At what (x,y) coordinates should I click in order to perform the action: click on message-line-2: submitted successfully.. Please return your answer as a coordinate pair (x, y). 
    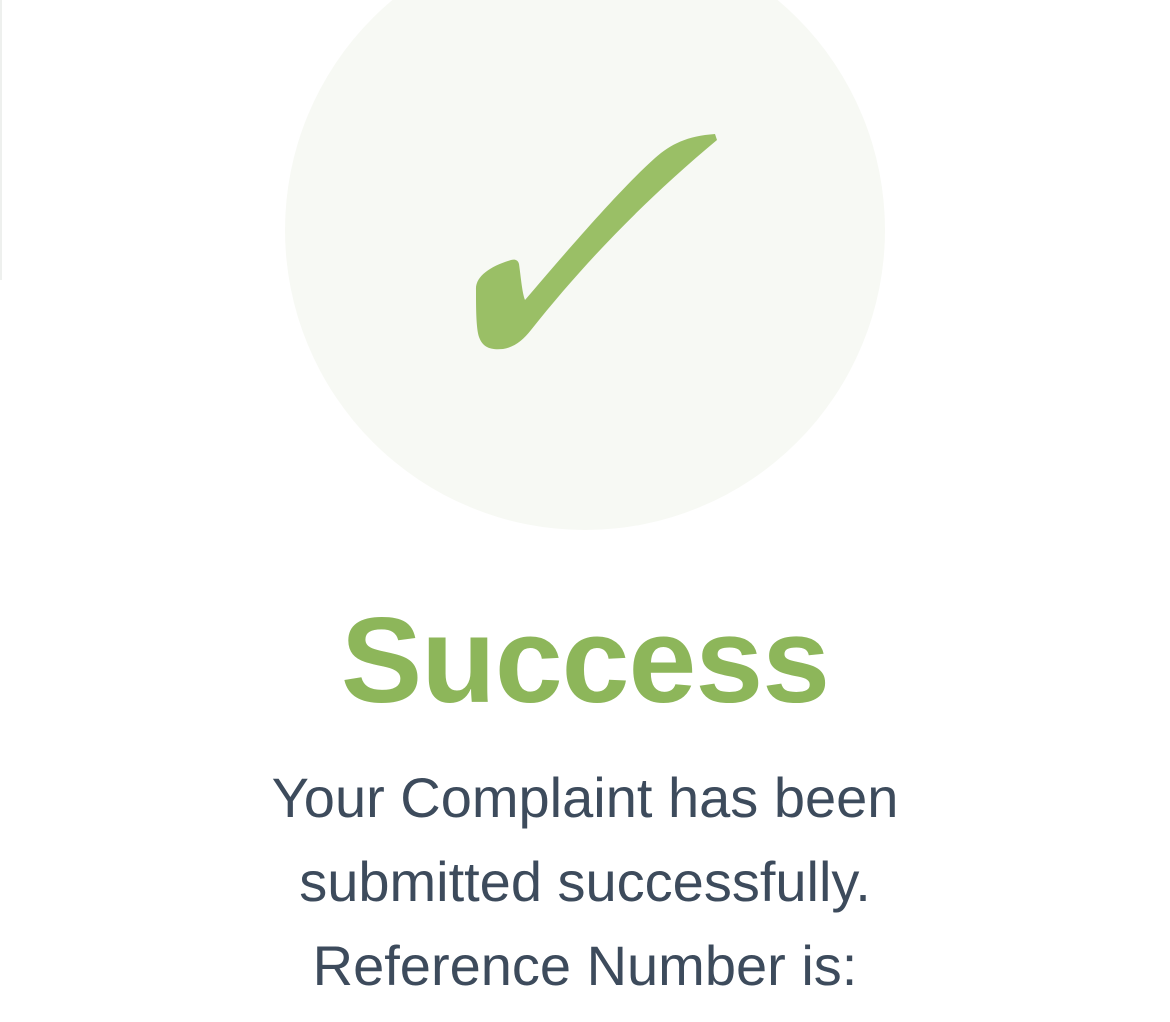
    Looking at the image, I should click on (585, 881).